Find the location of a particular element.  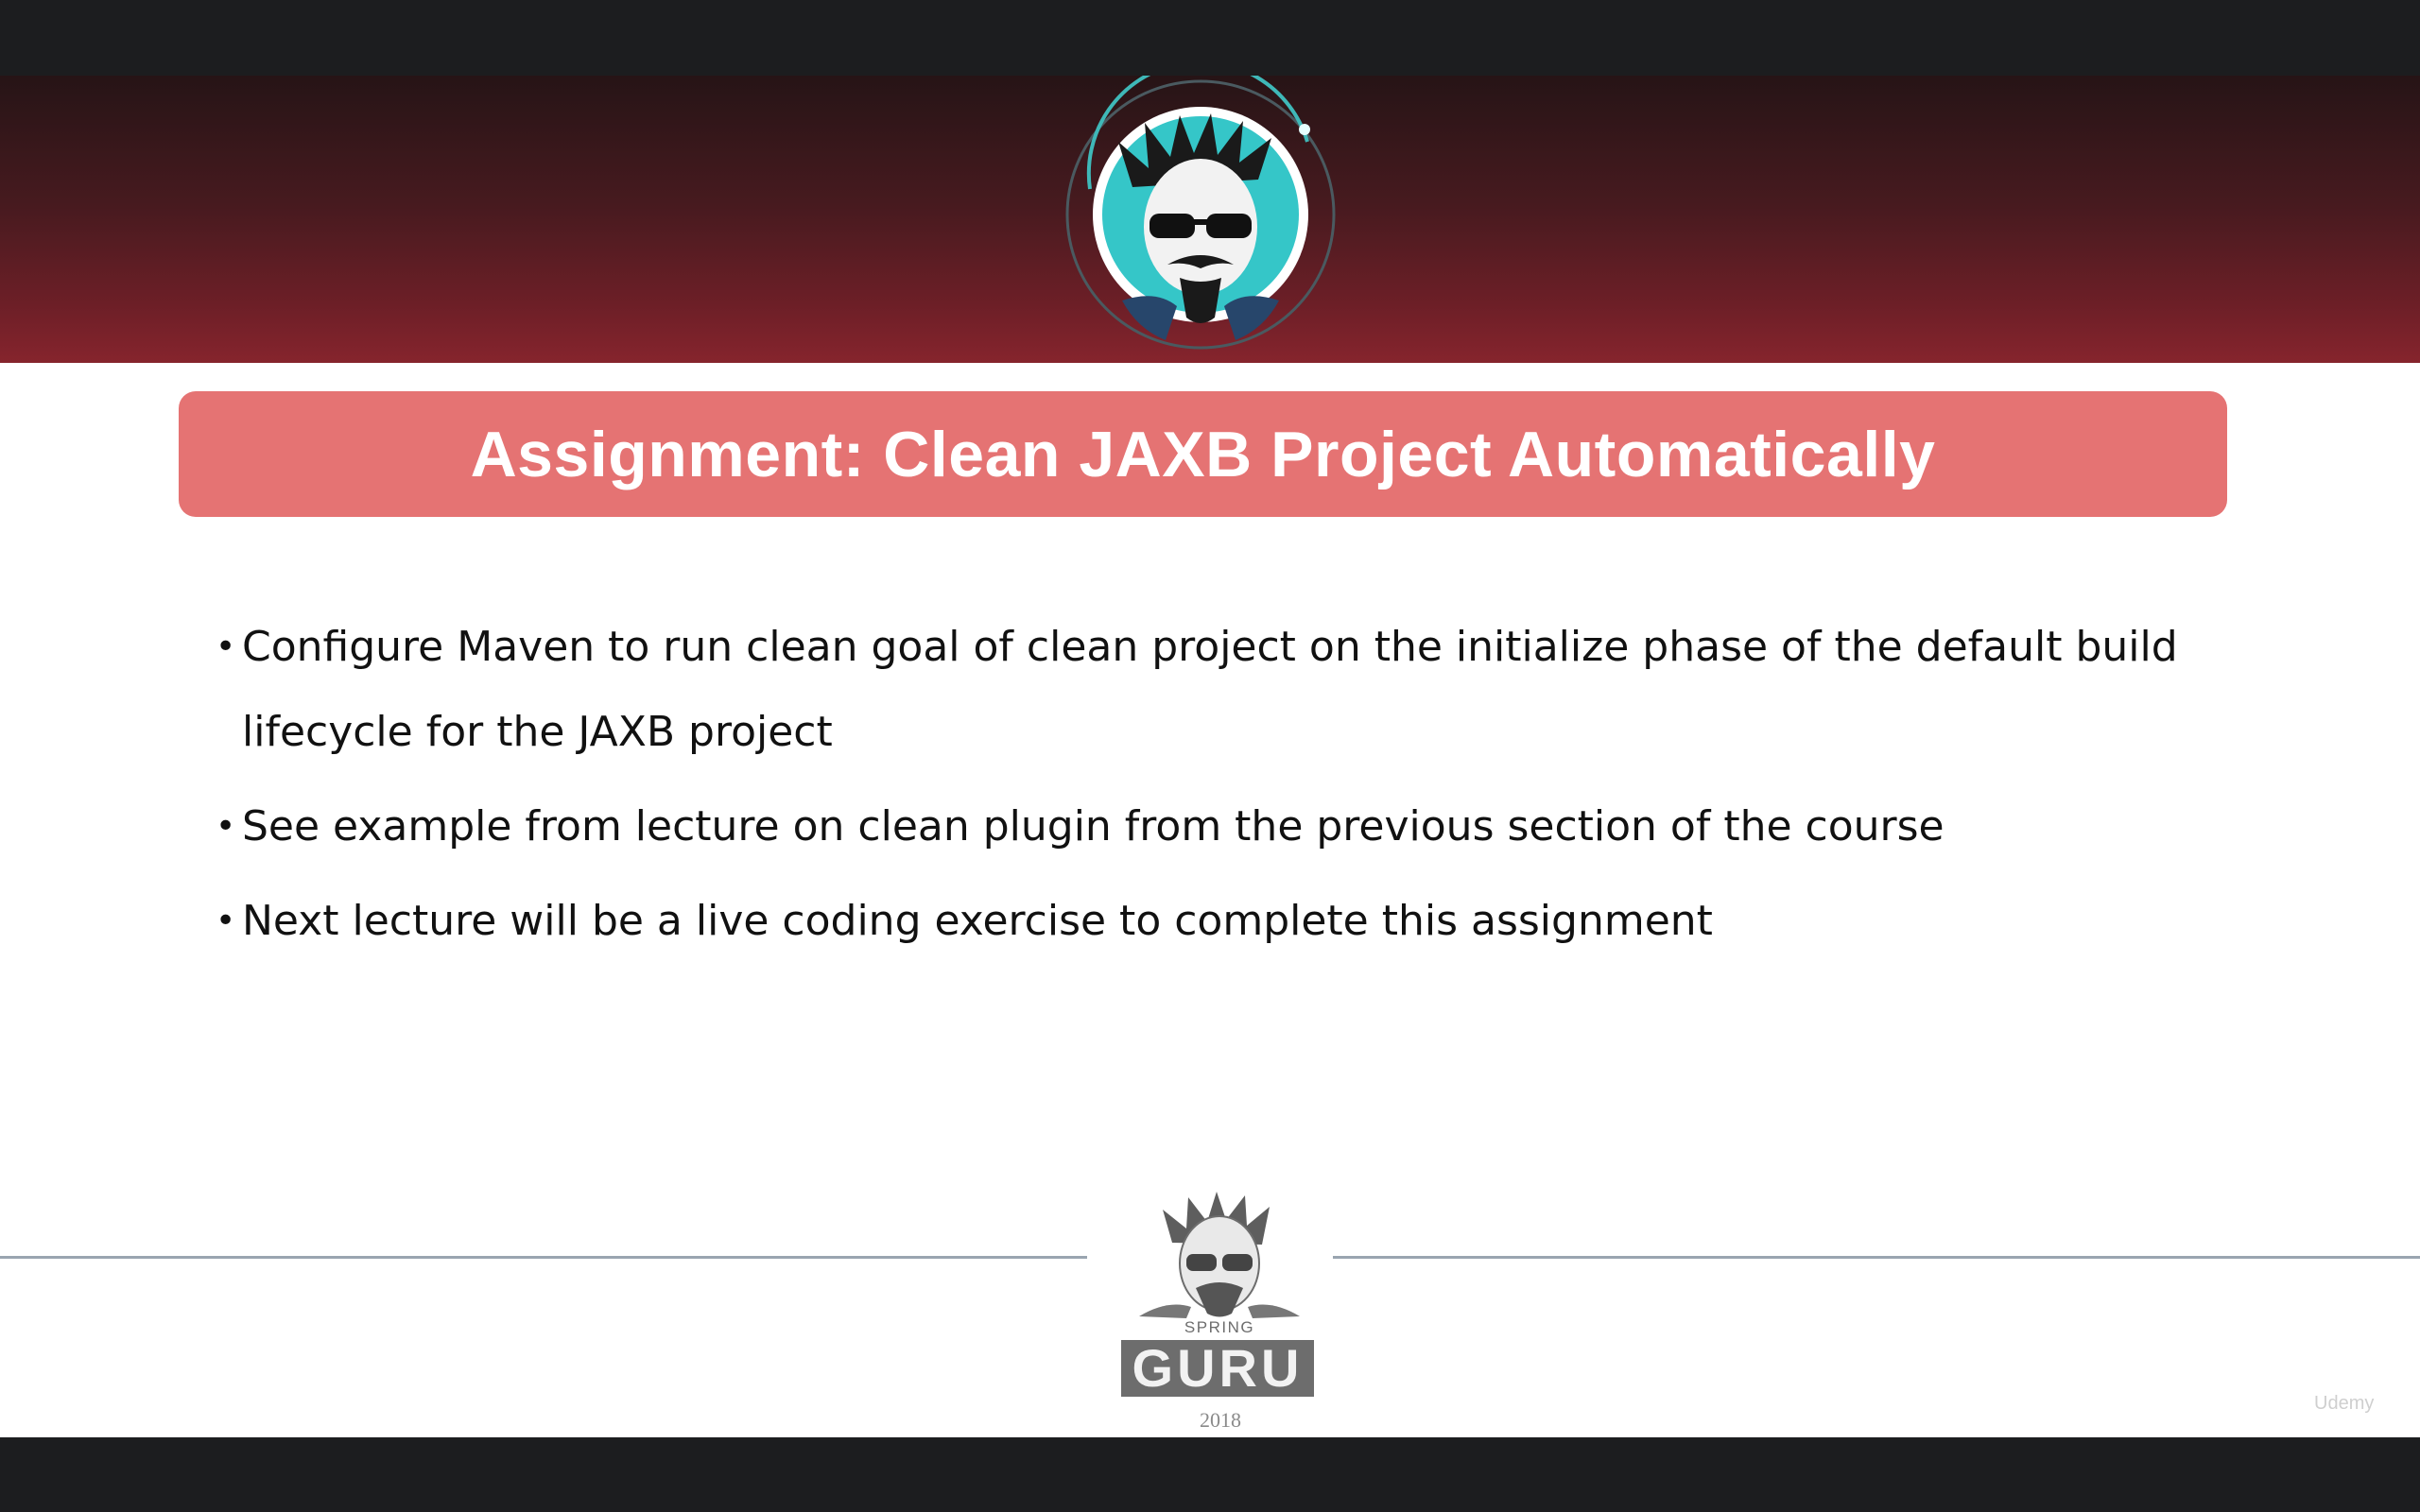

instructor-avatar is located at coordinates (1201, 219).